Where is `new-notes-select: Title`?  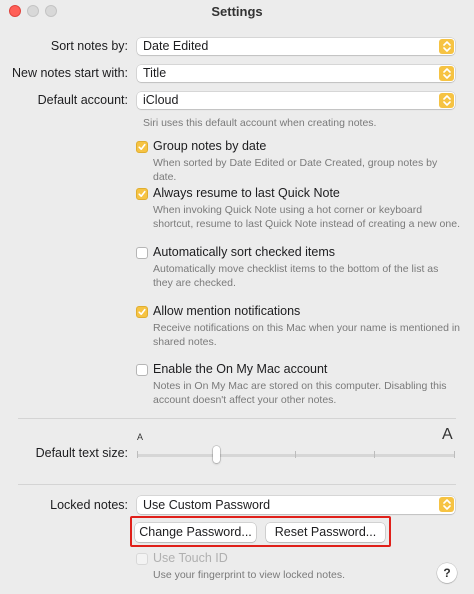 new-notes-select: Title is located at coordinates (296, 73).